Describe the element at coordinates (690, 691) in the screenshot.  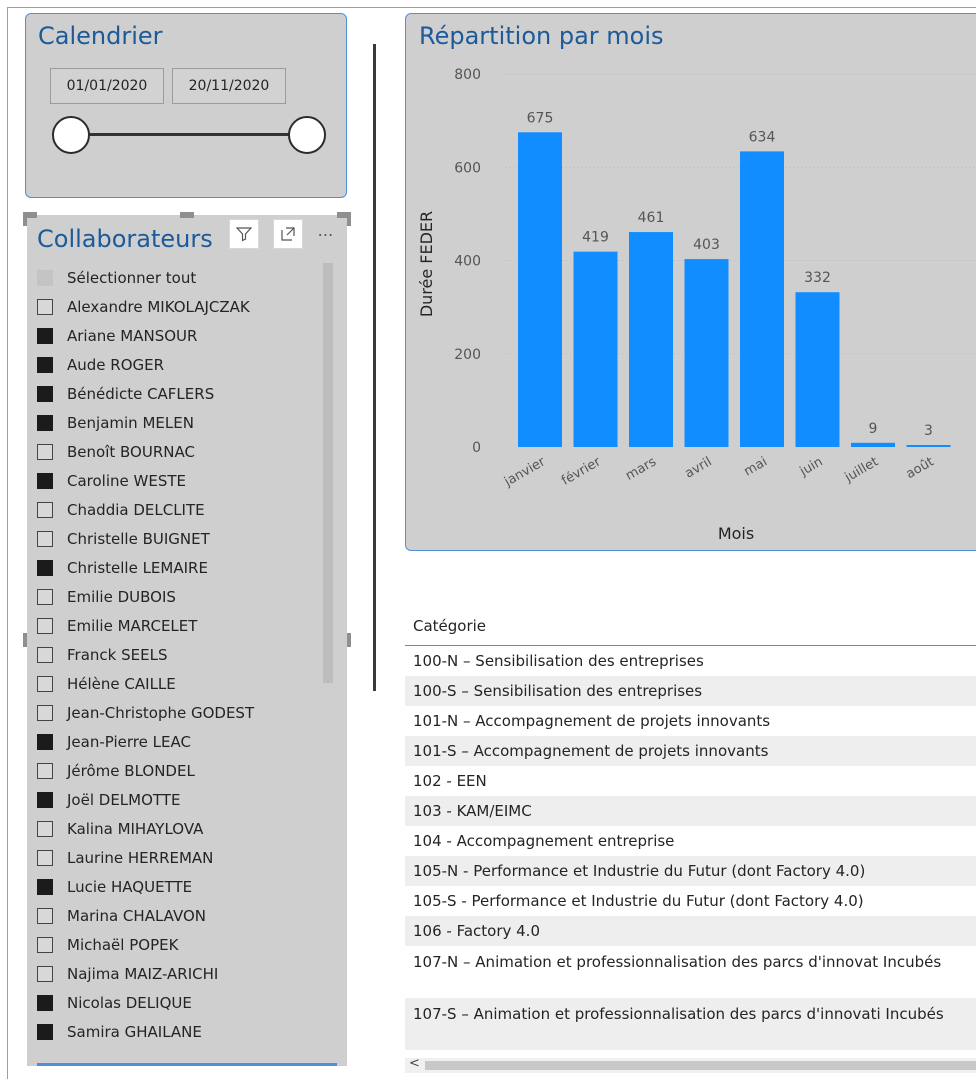
I see `table-row: 100-S – Sensibilisation des entreprises` at that location.